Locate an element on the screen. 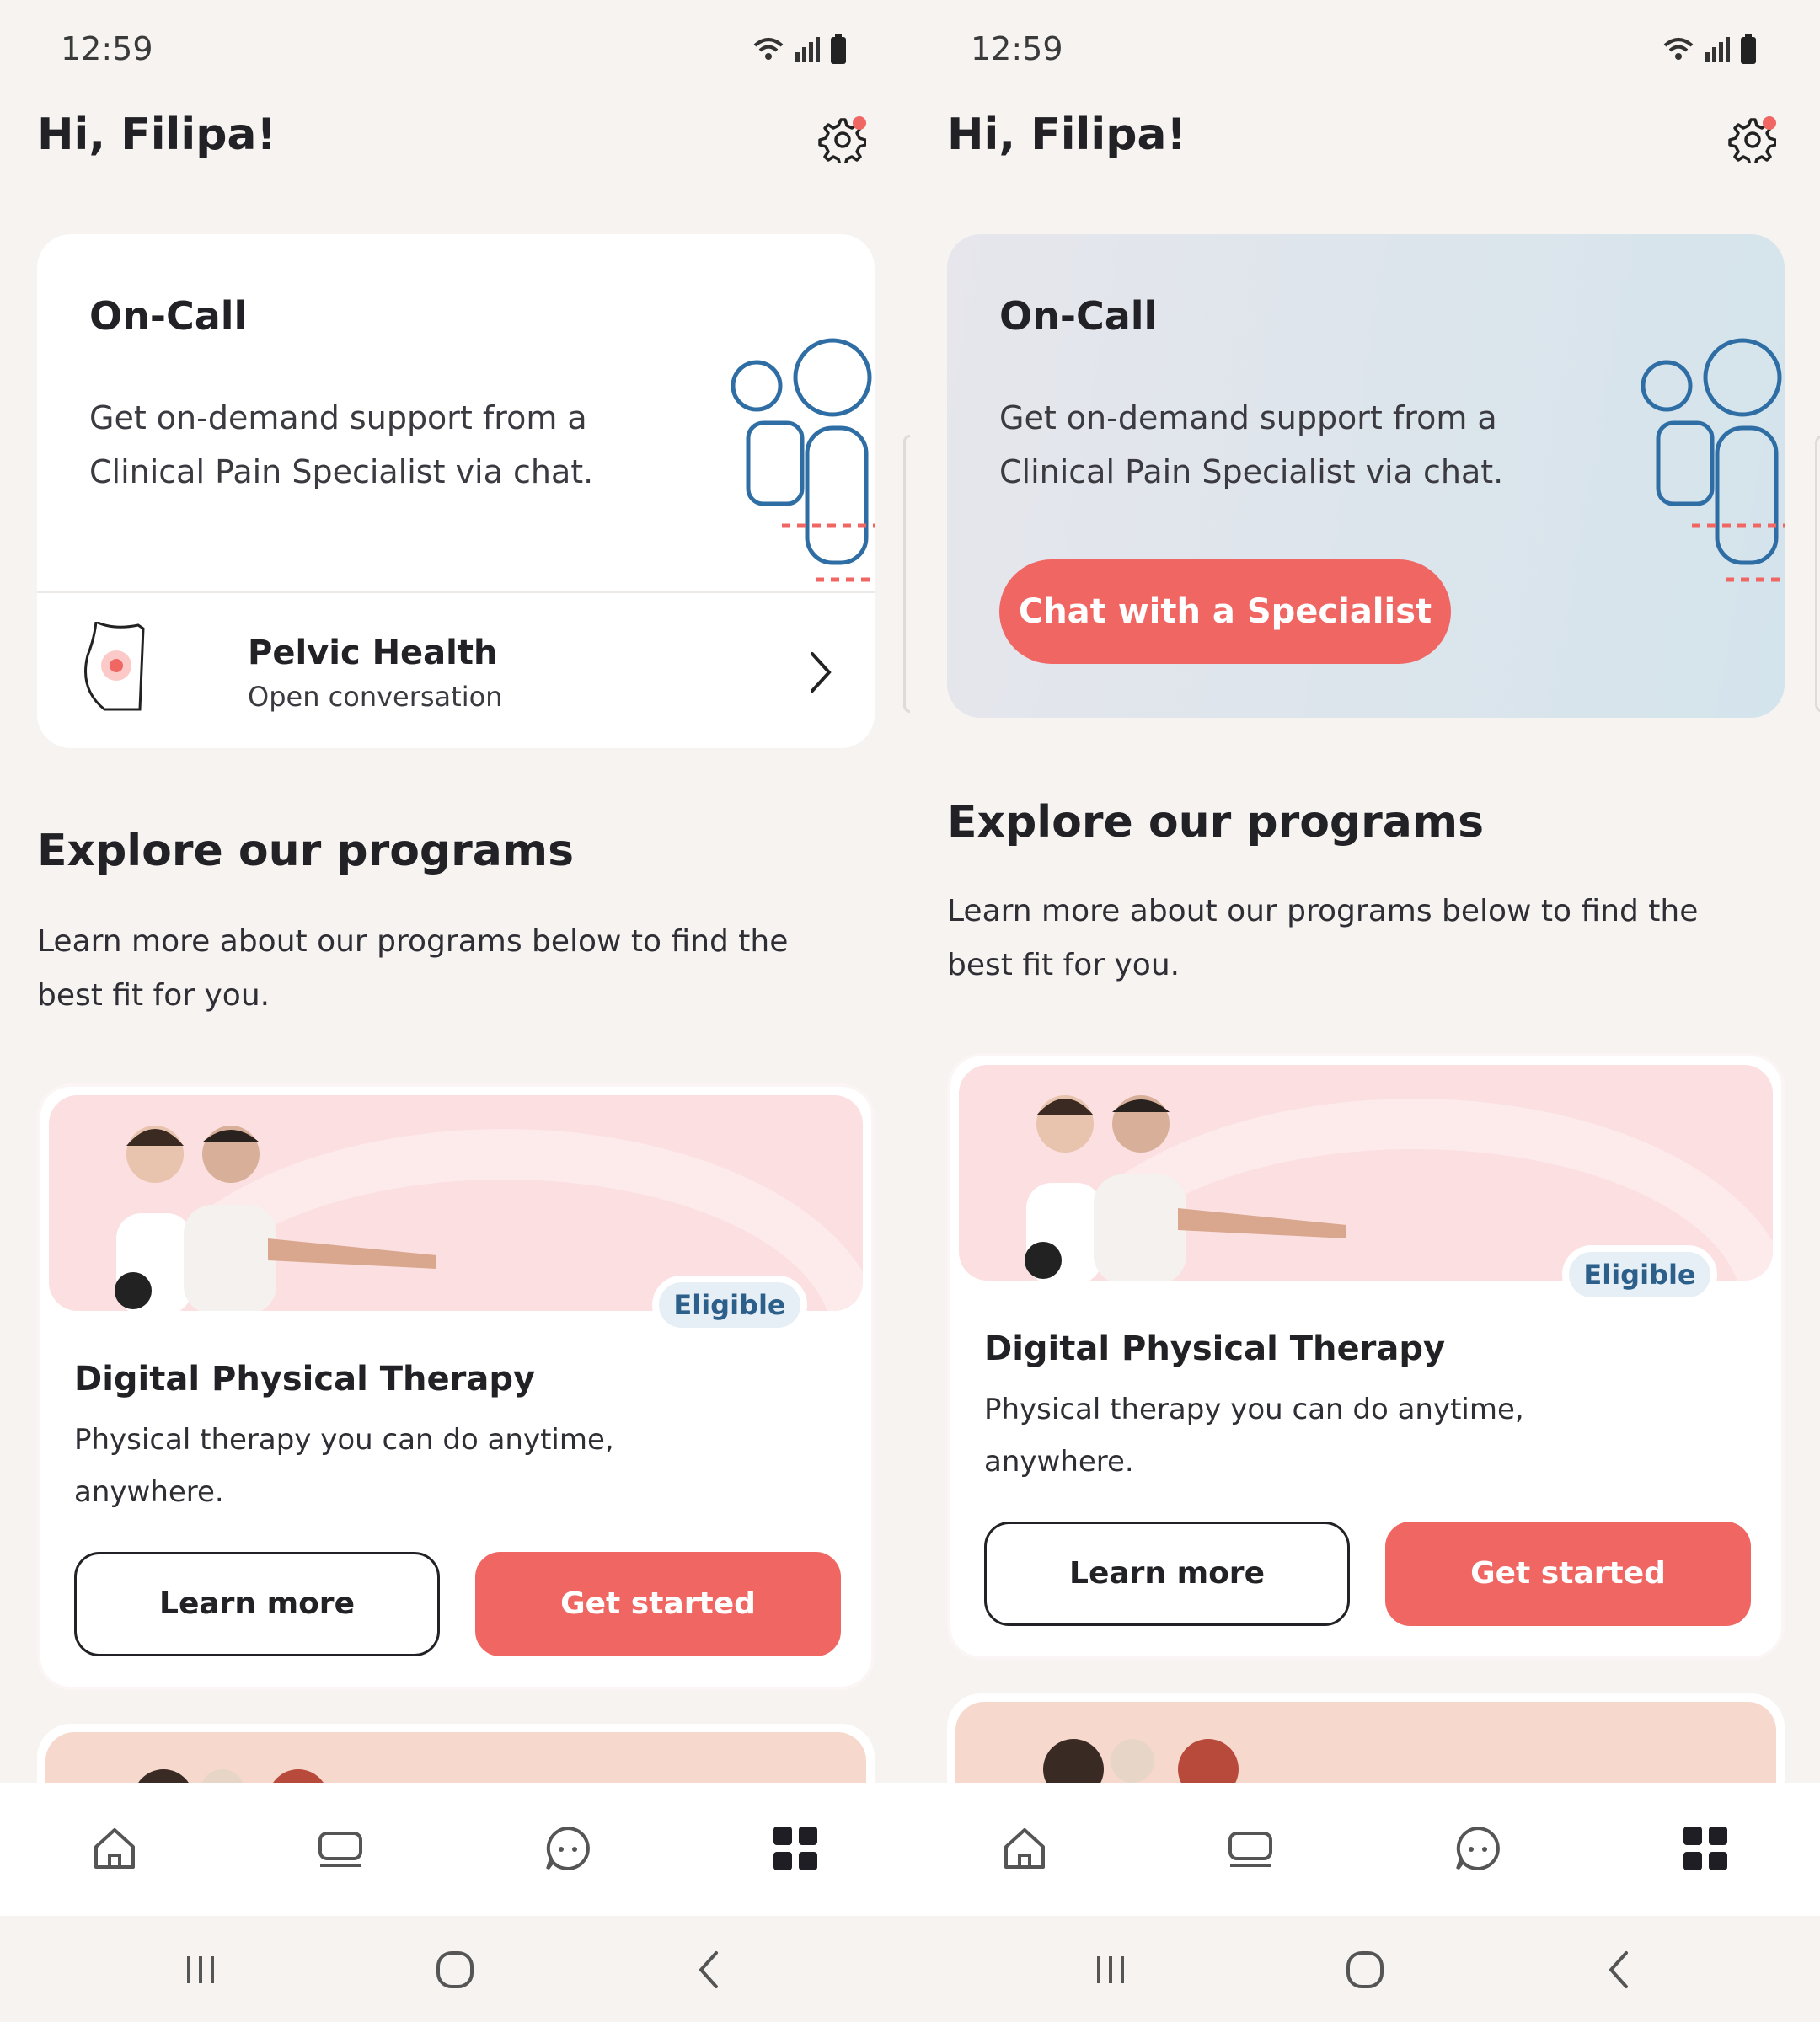 Image resolution: width=1820 pixels, height=2022 pixels. chevron-right-icon is located at coordinates (821, 672).